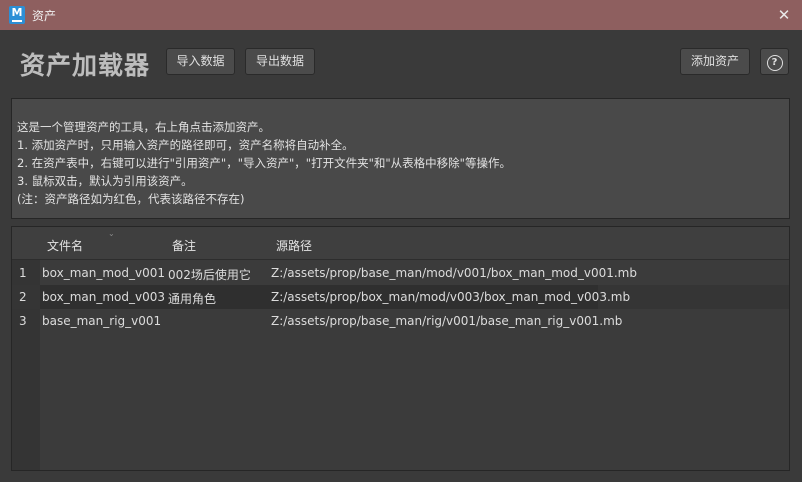 The height and width of the screenshot is (482, 802). What do you see at coordinates (85, 65) in the screenshot?
I see `page-title: 资产加载器` at bounding box center [85, 65].